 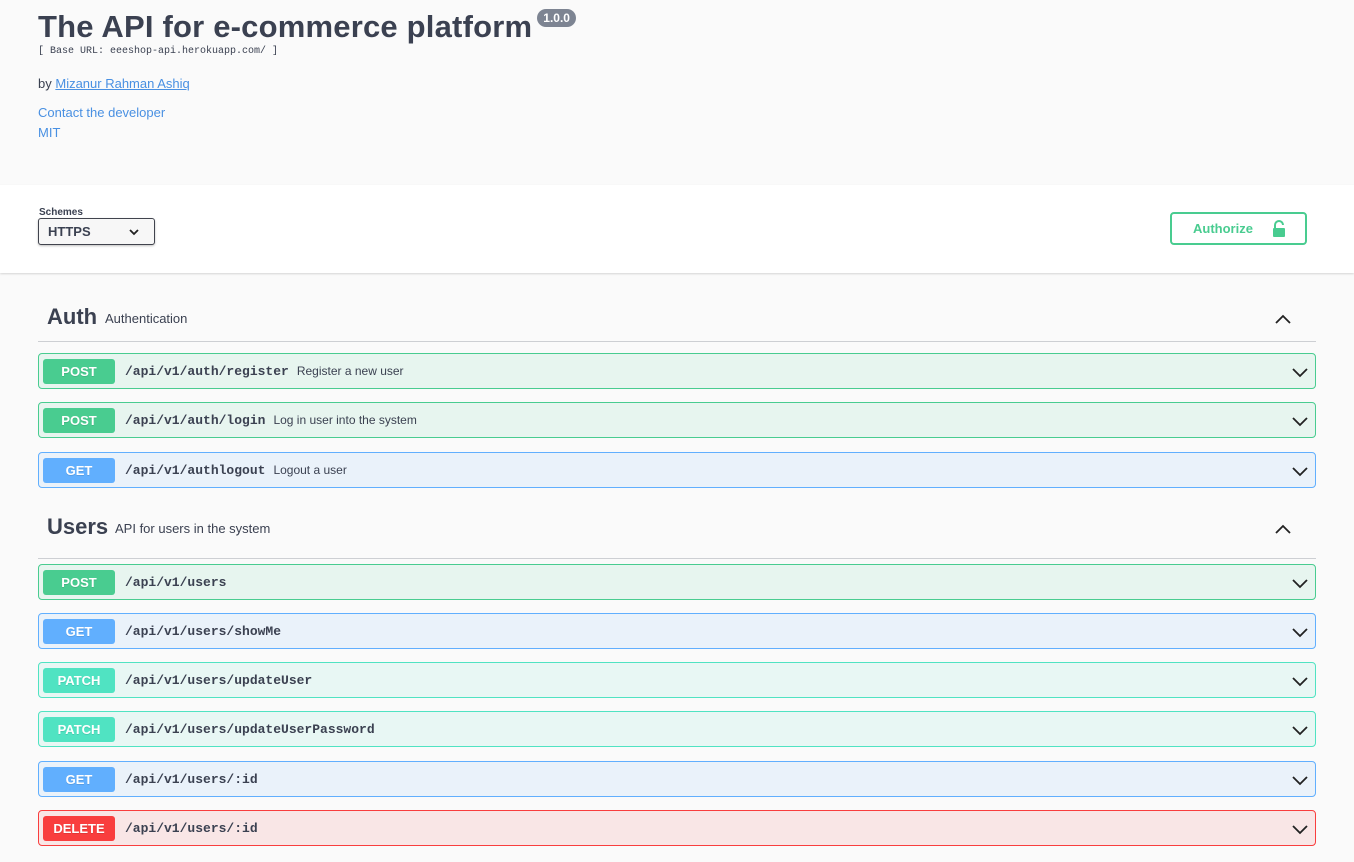 What do you see at coordinates (79, 828) in the screenshot?
I see `method-badge: DELETE` at bounding box center [79, 828].